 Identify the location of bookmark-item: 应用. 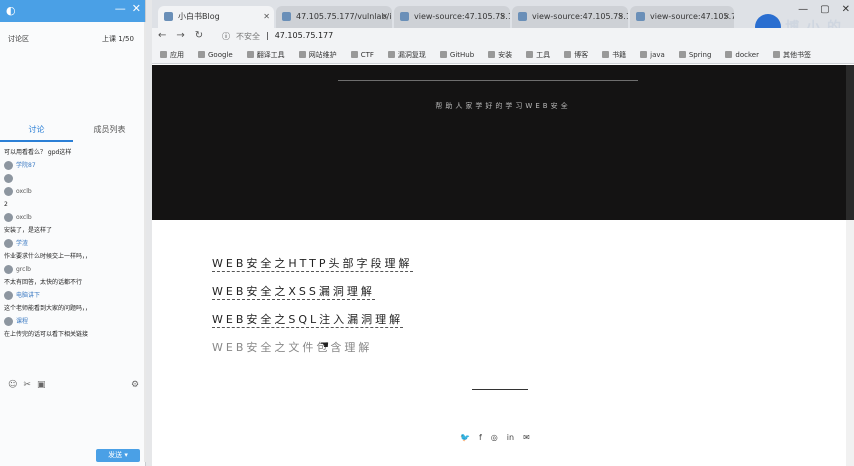
(172, 55).